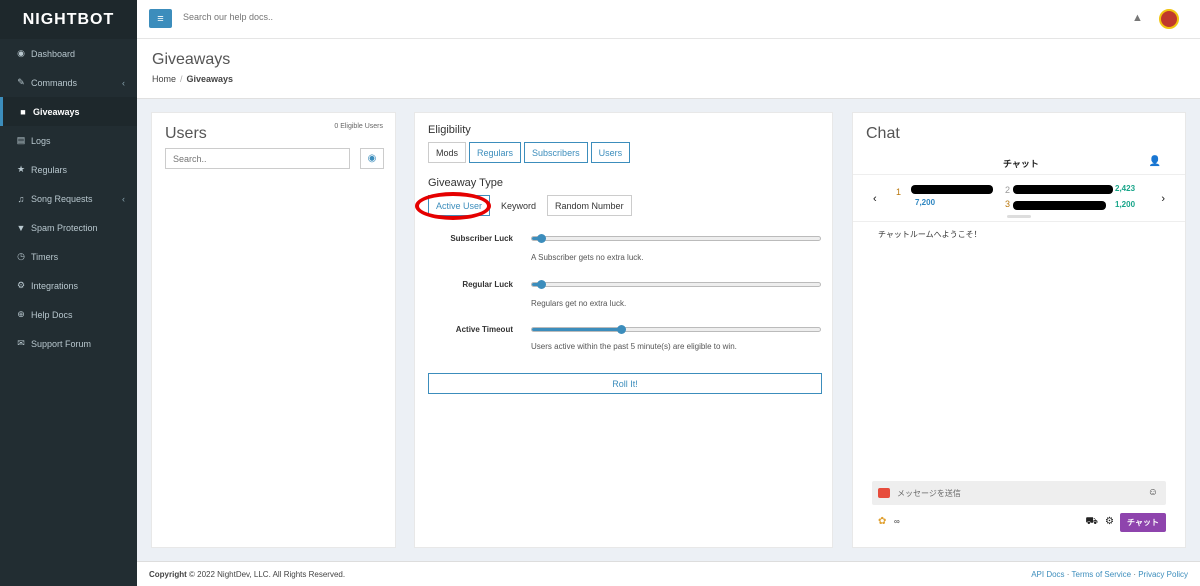 The height and width of the screenshot is (586, 1200). I want to click on rank-badge-icon: 3, so click(1008, 204).